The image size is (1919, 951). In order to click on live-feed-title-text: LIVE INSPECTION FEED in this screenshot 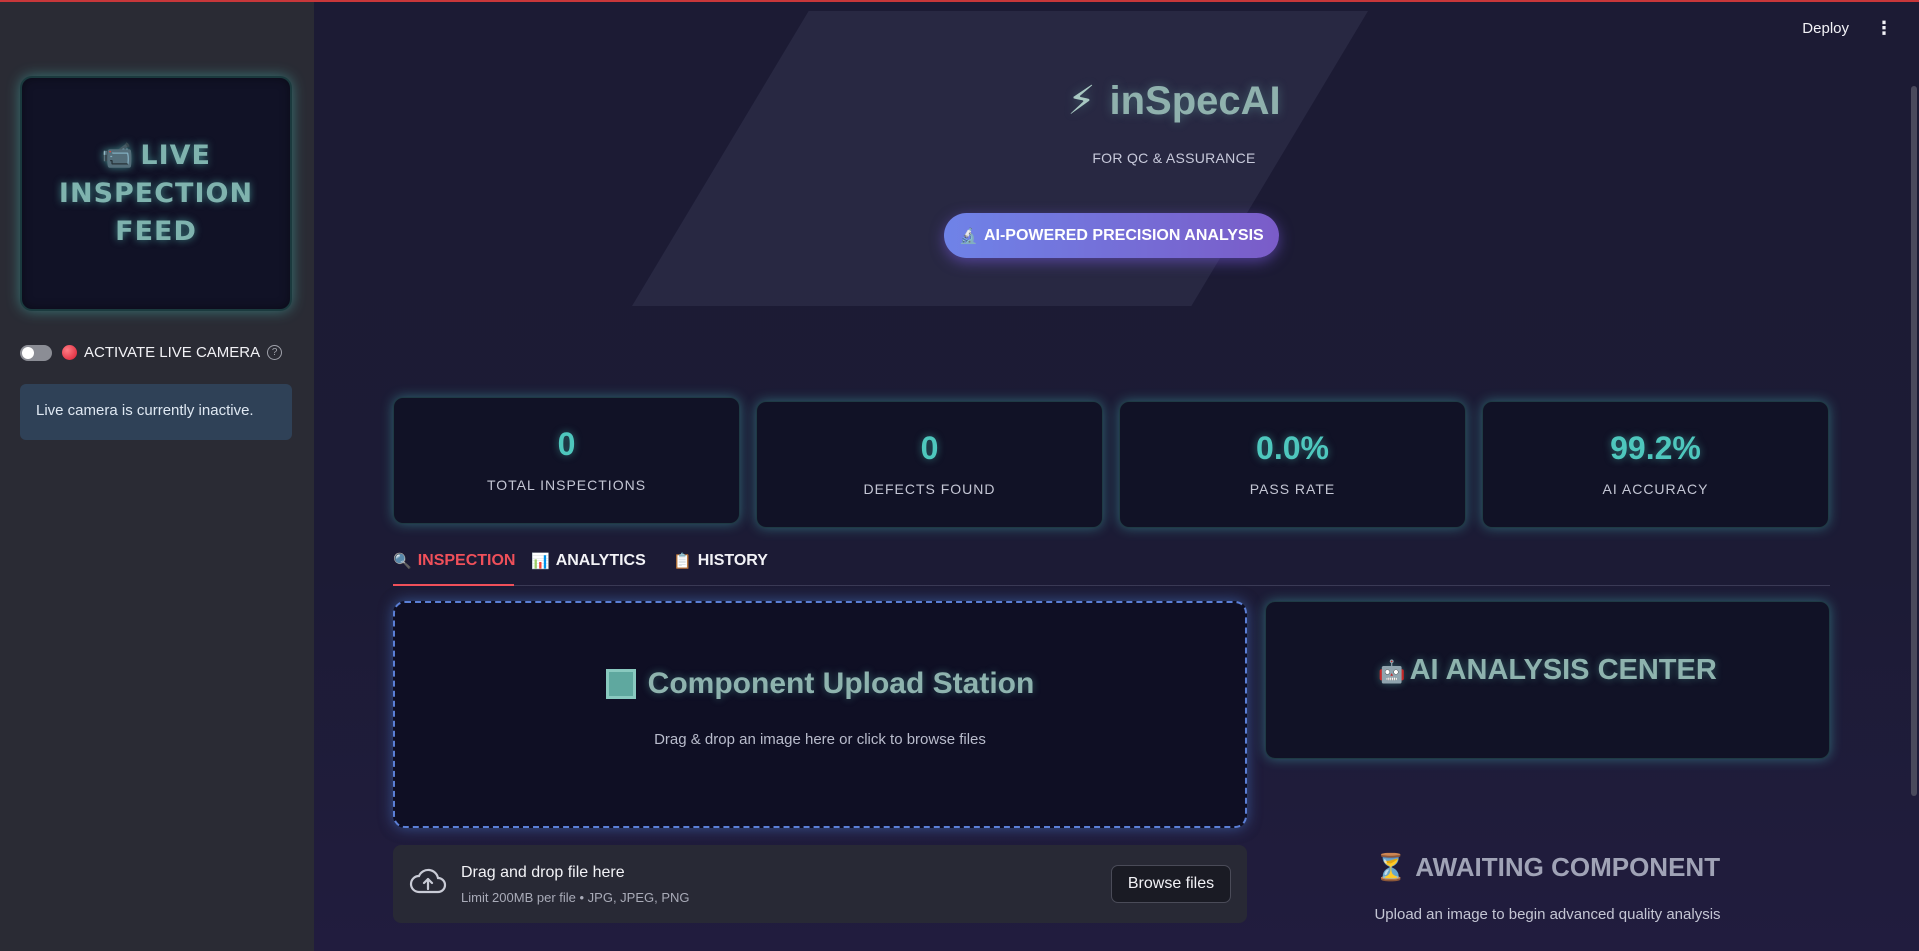, I will do `click(156, 193)`.